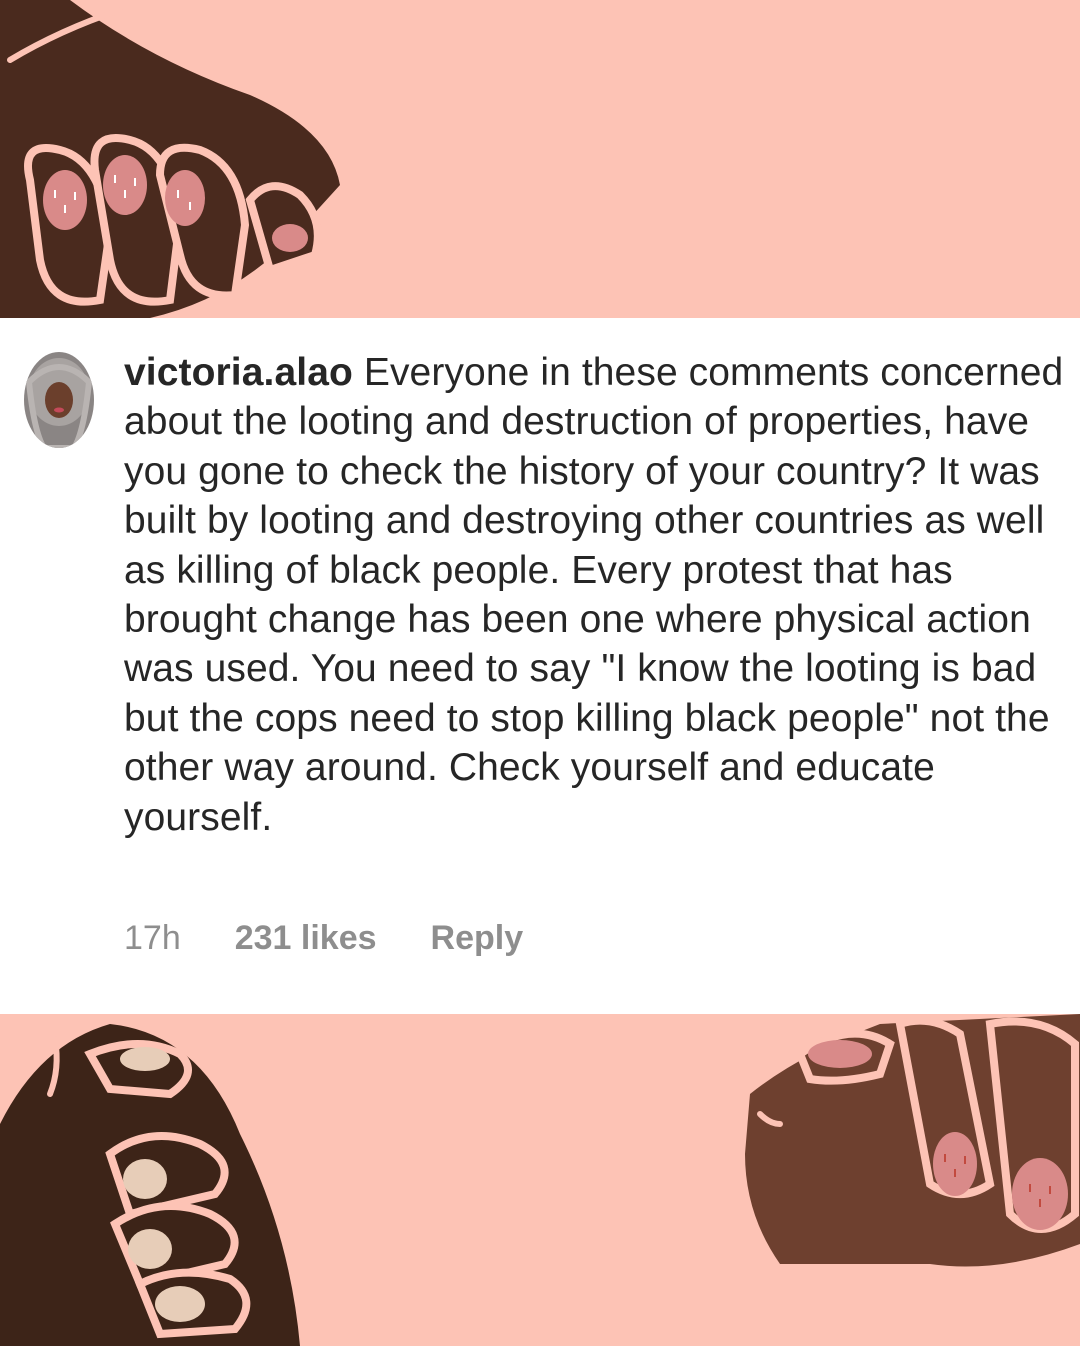  Describe the element at coordinates (152, 937) in the screenshot. I see `comment-timestamp: 17h` at that location.